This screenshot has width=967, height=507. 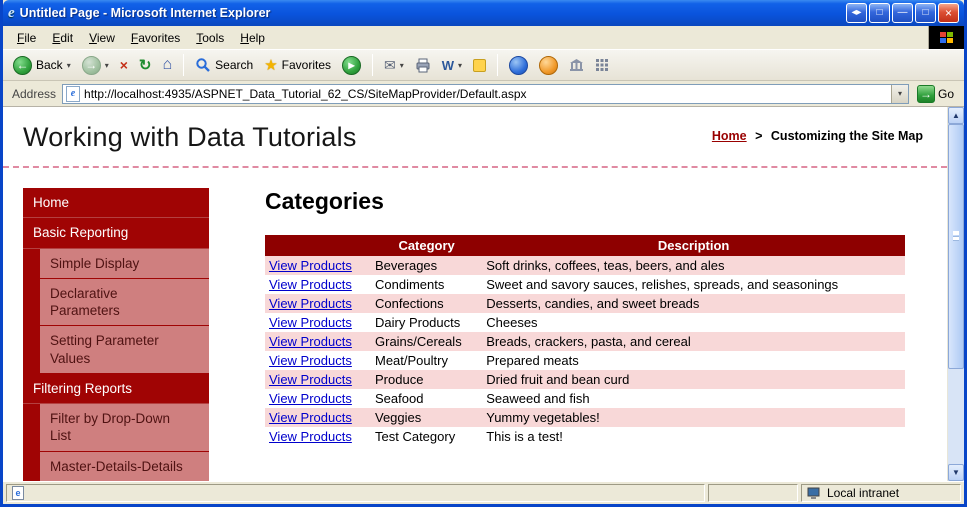 I want to click on description-cell: Cheeses, so click(x=512, y=322).